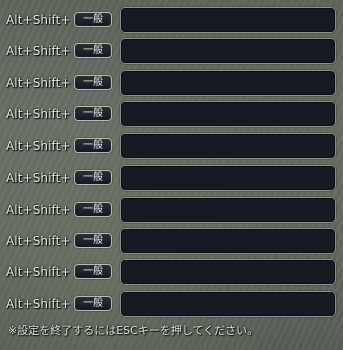 Image resolution: width=343 pixels, height=350 pixels. I want to click on shortcut-row-4: Alt+Shift+ 一般, so click(171, 114).